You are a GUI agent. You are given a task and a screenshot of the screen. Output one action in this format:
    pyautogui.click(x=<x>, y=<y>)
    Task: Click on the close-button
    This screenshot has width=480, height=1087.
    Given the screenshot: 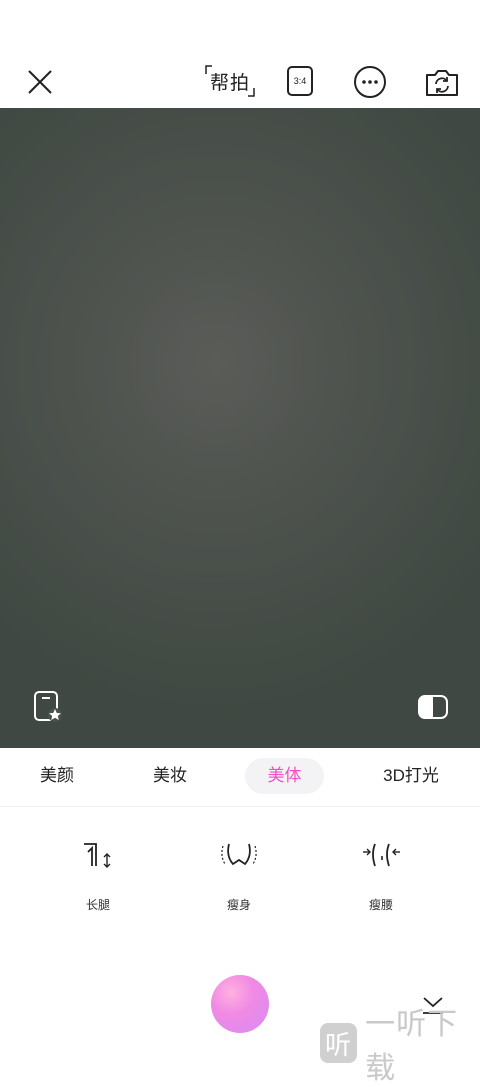 What is the action you would take?
    pyautogui.click(x=40, y=82)
    